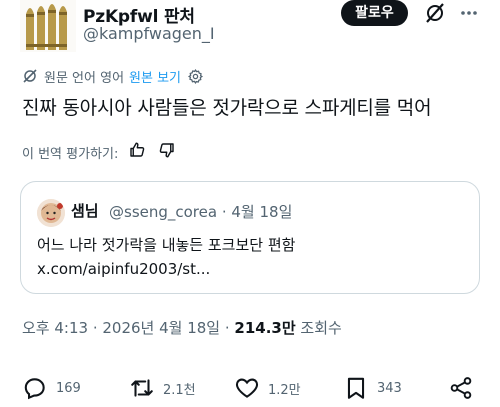 This screenshot has width=500, height=407. Describe the element at coordinates (30, 76) in the screenshot. I see `translate-grok-icon` at that location.